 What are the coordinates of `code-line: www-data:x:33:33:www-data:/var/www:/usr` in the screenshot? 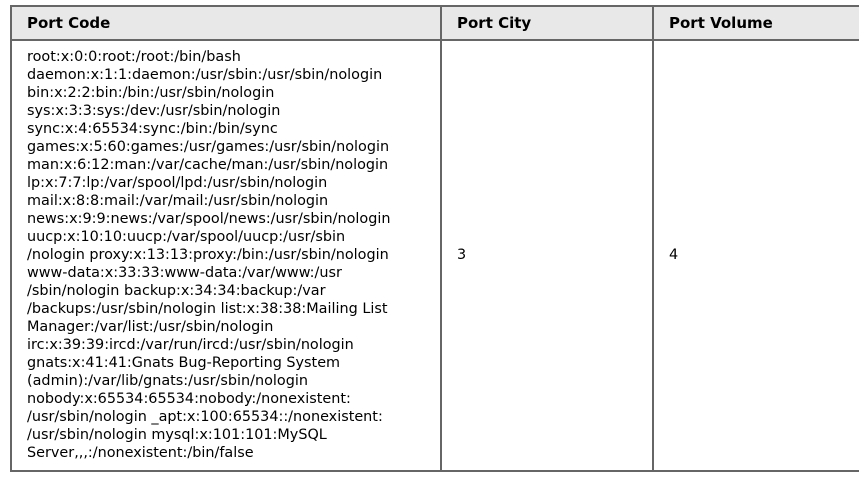 It's located at (184, 273).